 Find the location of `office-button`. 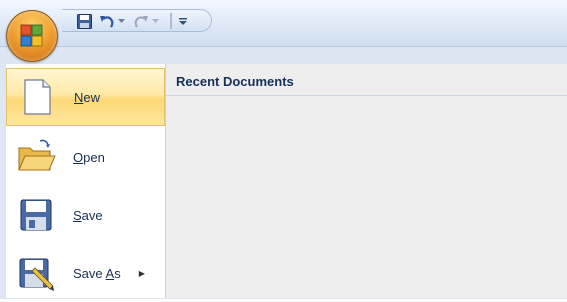

office-button is located at coordinates (32, 36).